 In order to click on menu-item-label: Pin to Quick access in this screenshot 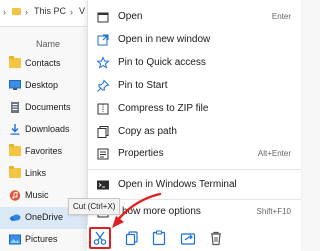, I will do `click(162, 62)`.